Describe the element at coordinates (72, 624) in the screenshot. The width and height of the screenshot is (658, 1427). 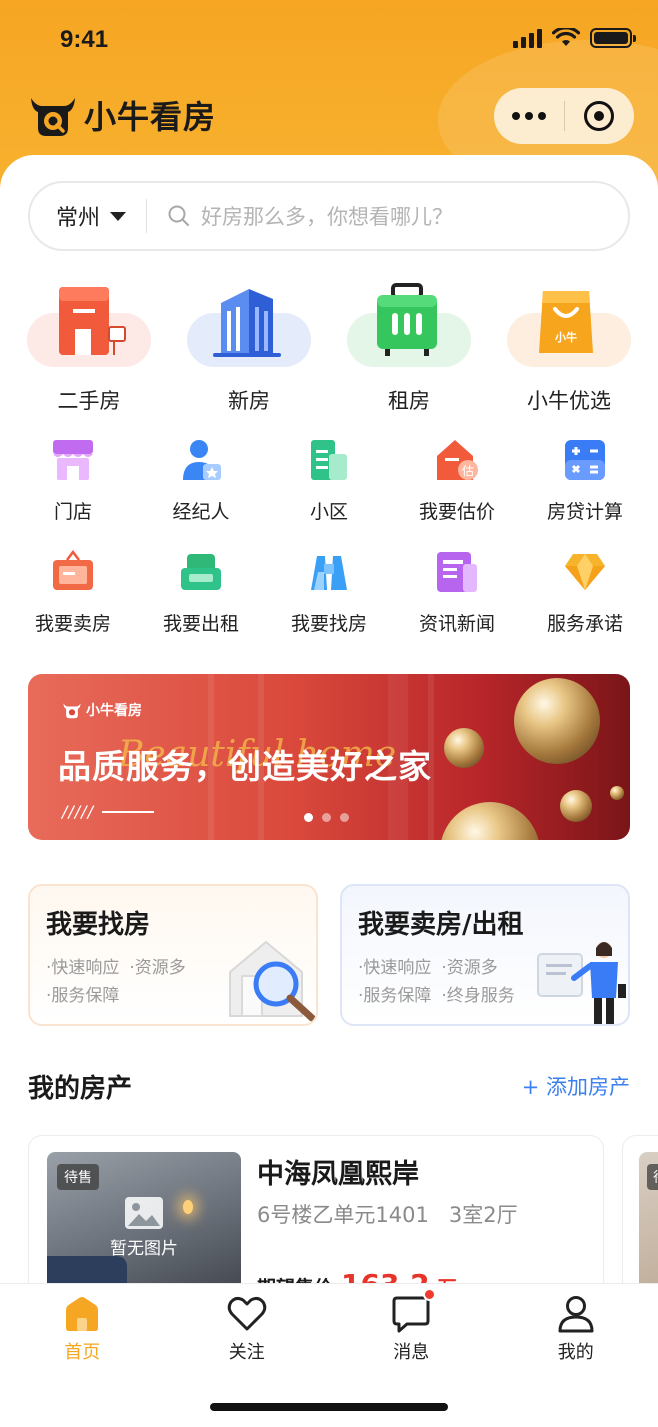
I see `shortcut-label: 我要卖房` at that location.